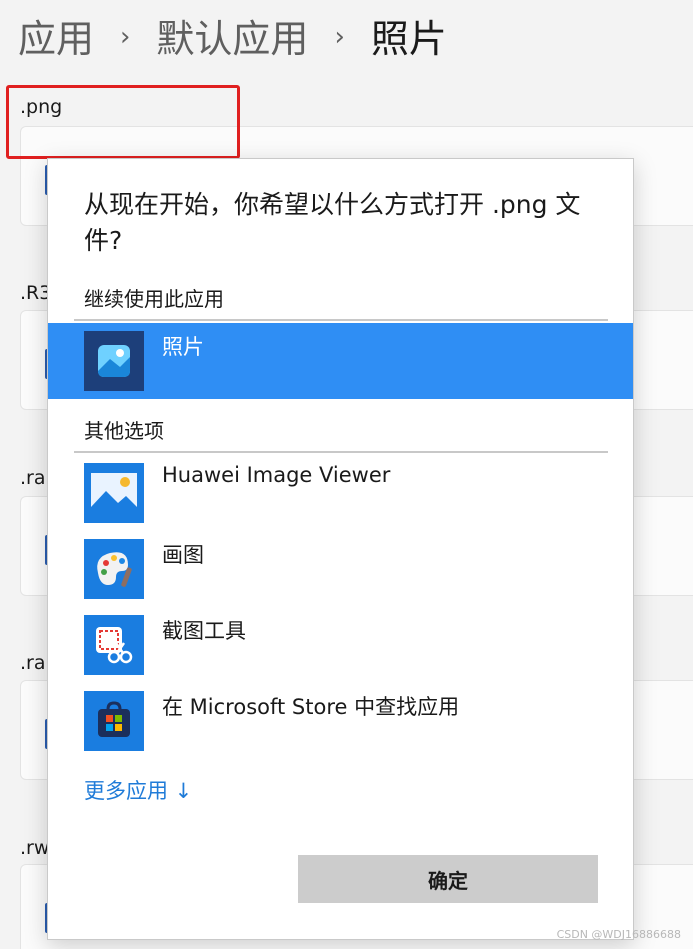 The height and width of the screenshot is (949, 693). Describe the element at coordinates (183, 347) in the screenshot. I see `app-name: 照片` at that location.